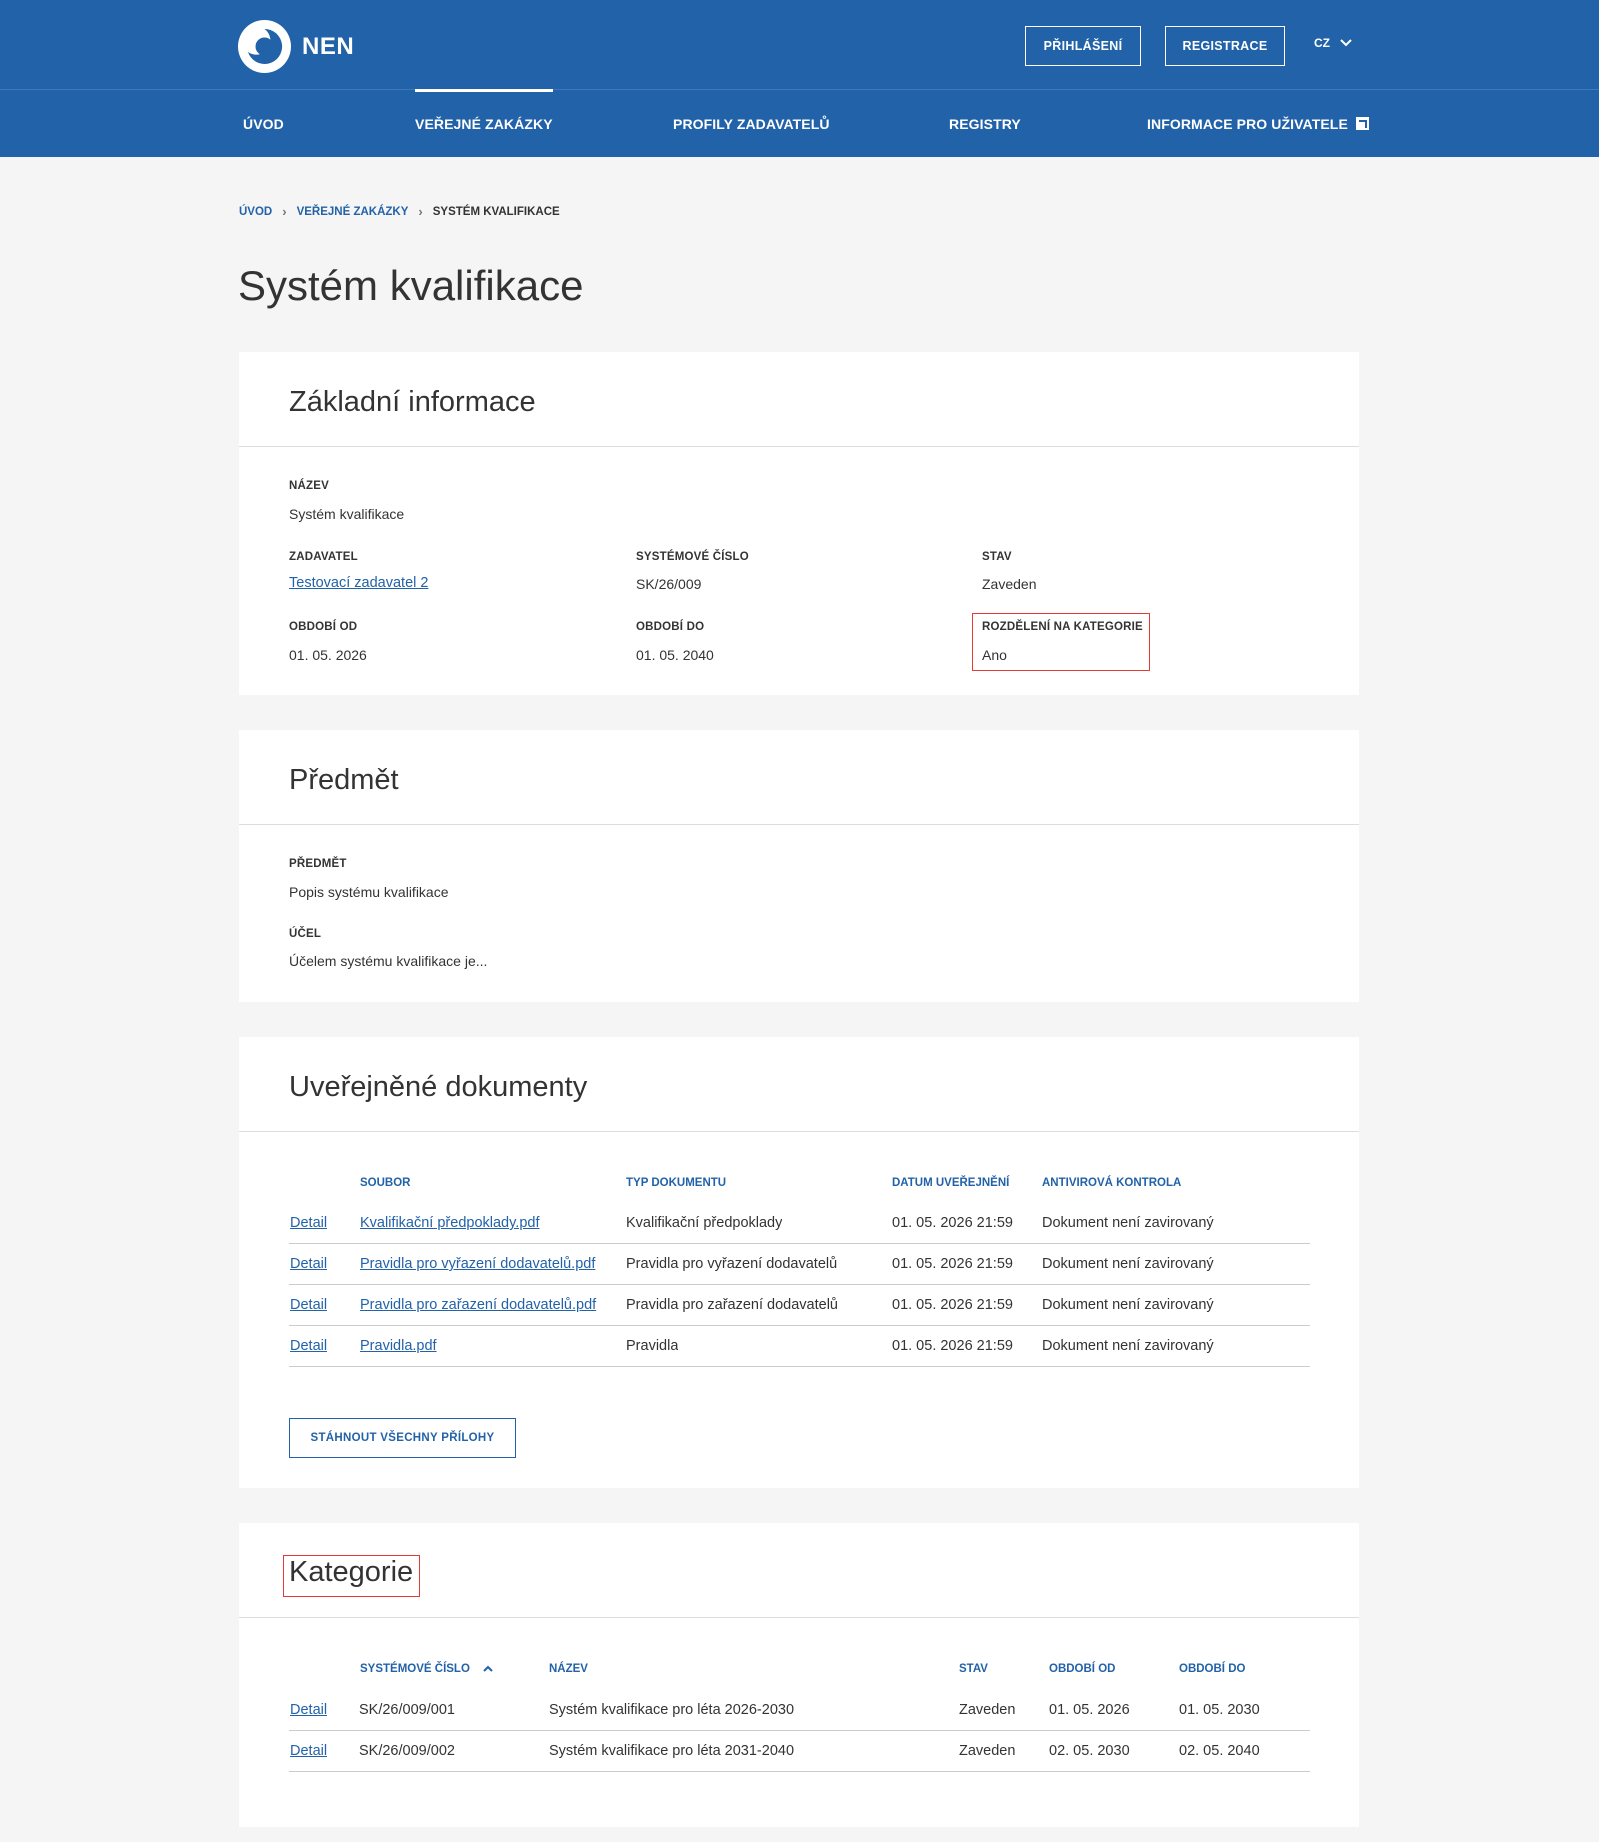  I want to click on nav-item-profily-zadavatelu: PROFILY ZADAVATELŮ, so click(751, 123).